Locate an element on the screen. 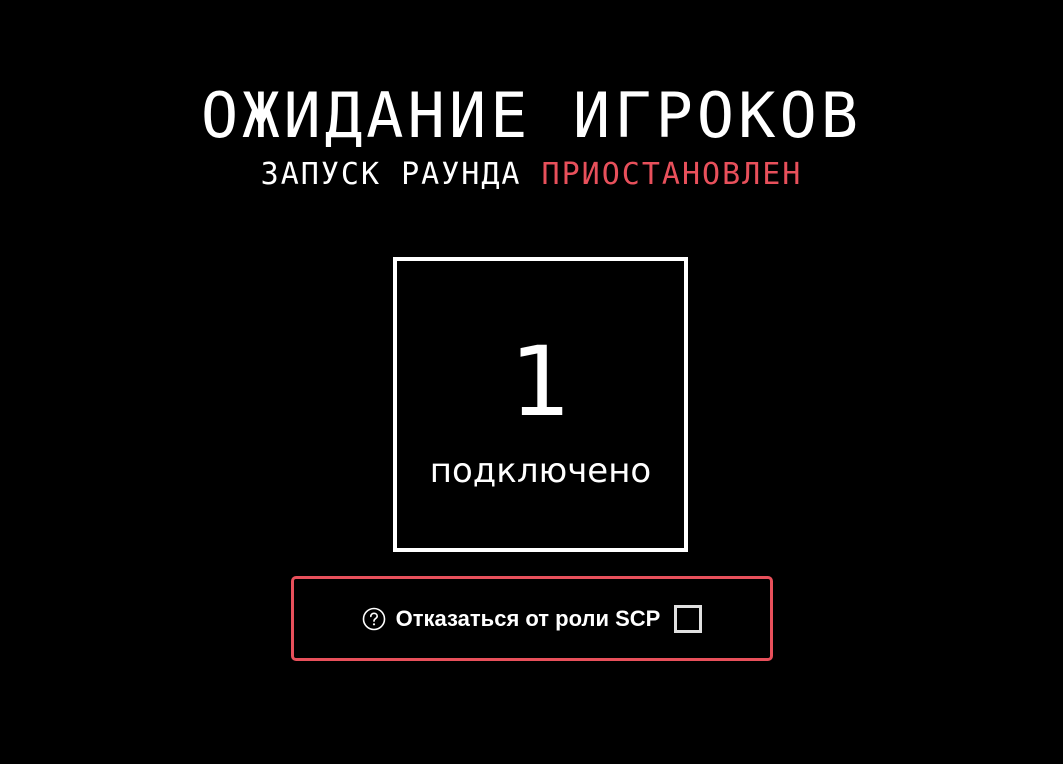  waiting-title: ОЖИДАНИЕ ИГРОКОВ is located at coordinates (531, 115).